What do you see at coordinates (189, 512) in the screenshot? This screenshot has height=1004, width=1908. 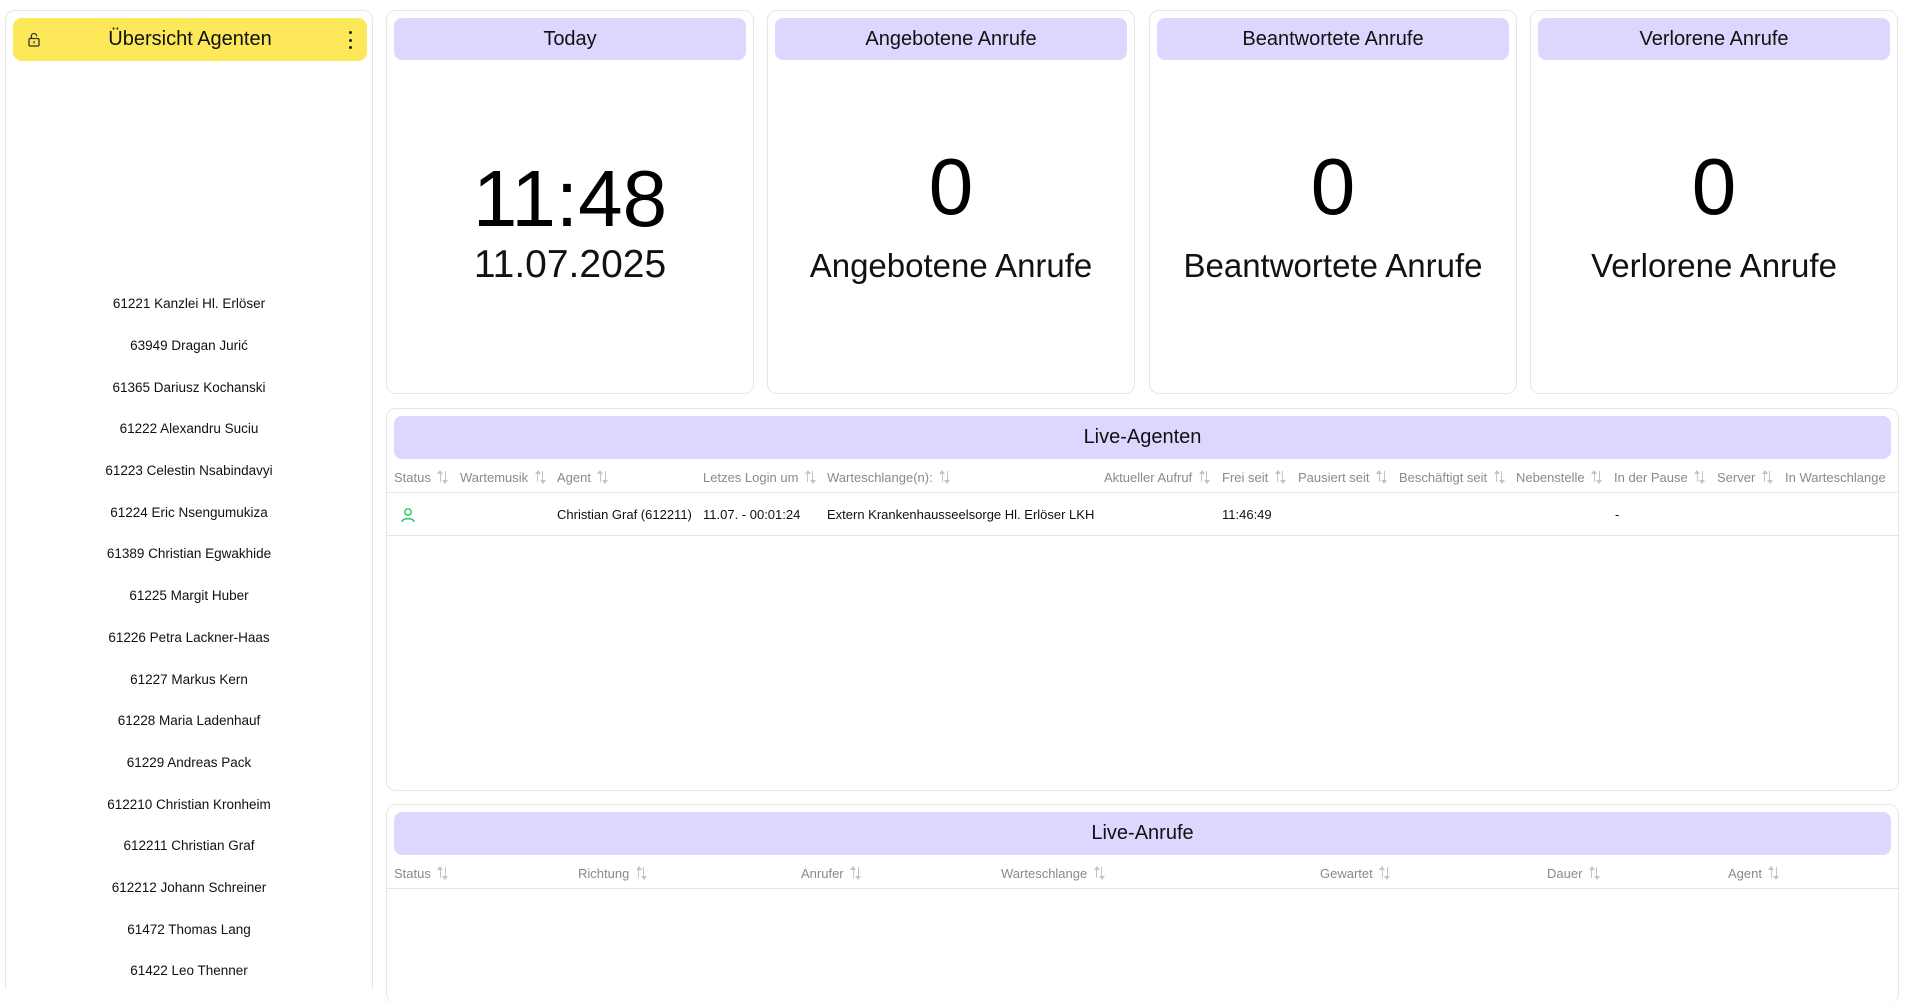 I see `agent-list-item: 61224 Eric Nsengumukiza` at bounding box center [189, 512].